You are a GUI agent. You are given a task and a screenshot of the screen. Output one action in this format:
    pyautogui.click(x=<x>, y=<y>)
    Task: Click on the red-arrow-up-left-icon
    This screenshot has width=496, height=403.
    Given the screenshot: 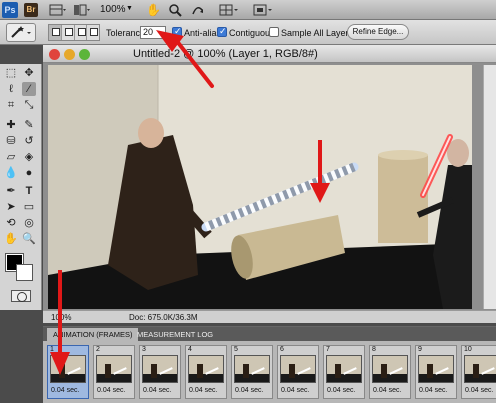 What is the action you would take?
    pyautogui.click(x=170, y=41)
    